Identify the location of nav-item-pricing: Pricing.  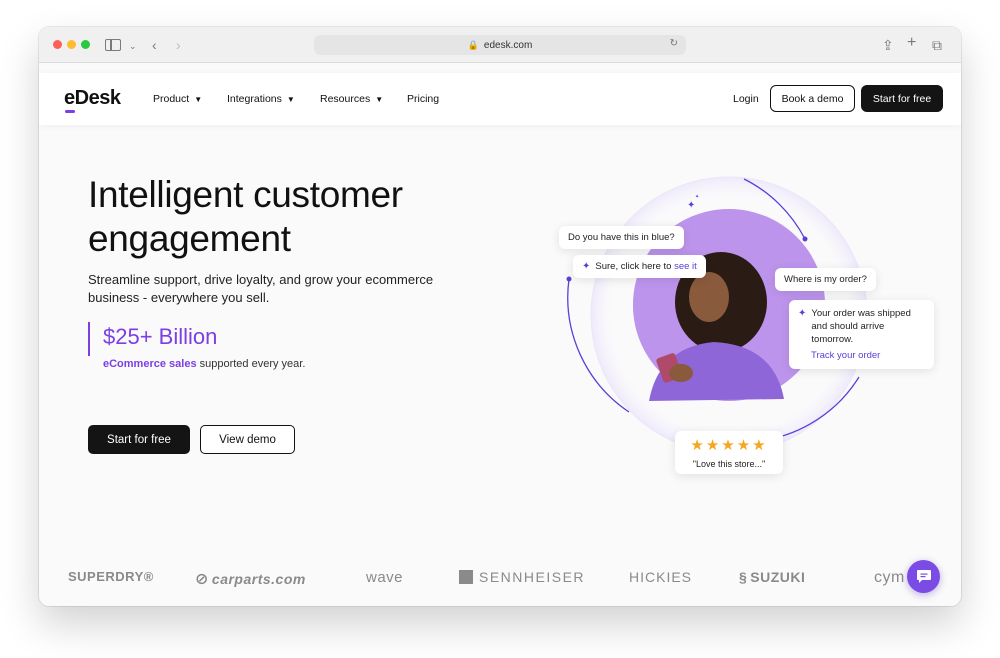
(423, 99).